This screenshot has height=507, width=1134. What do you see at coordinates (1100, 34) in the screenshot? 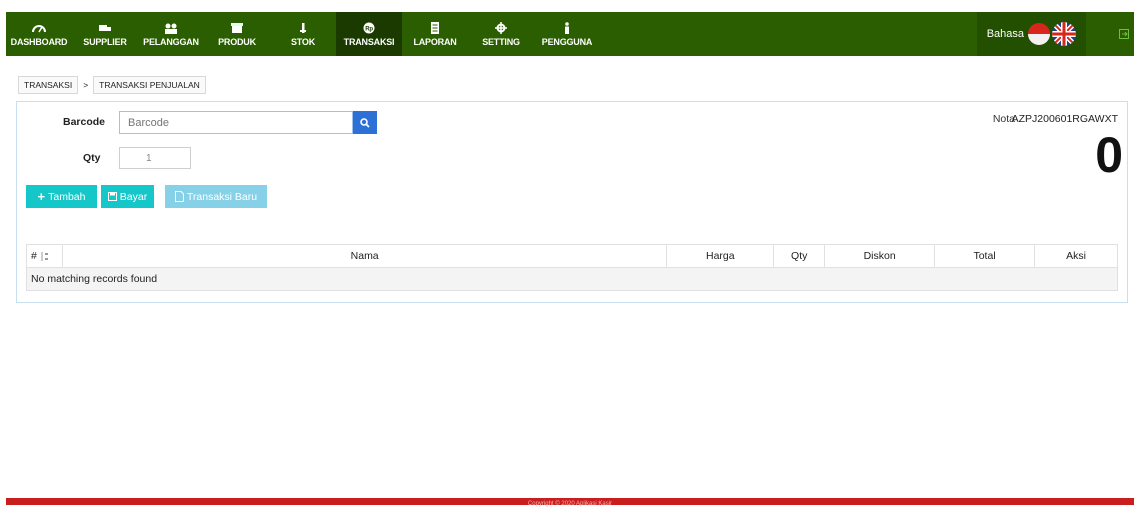
I see `navbar-divider` at bounding box center [1100, 34].